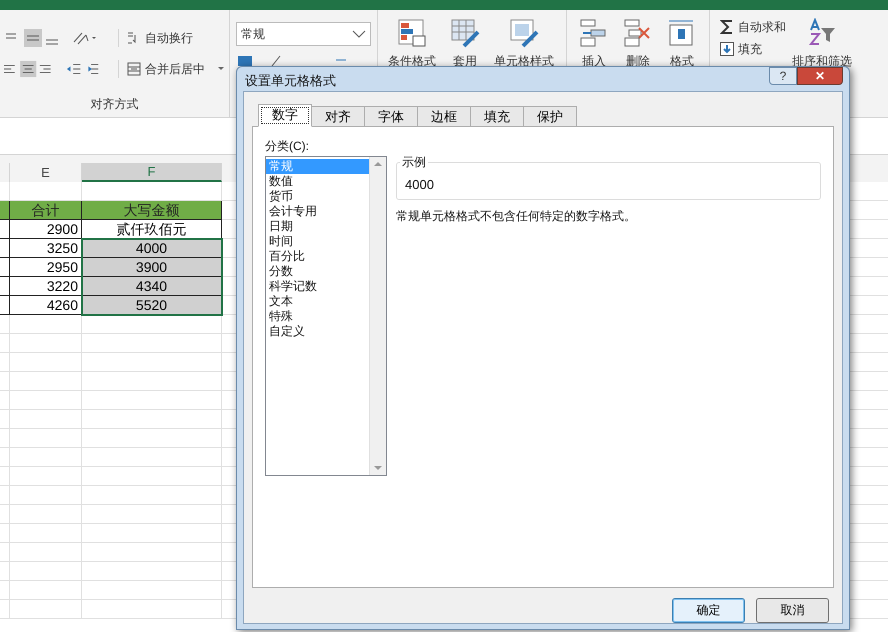 The height and width of the screenshot is (632, 888). What do you see at coordinates (287, 146) in the screenshot?
I see `category-label: 分类(C):` at bounding box center [287, 146].